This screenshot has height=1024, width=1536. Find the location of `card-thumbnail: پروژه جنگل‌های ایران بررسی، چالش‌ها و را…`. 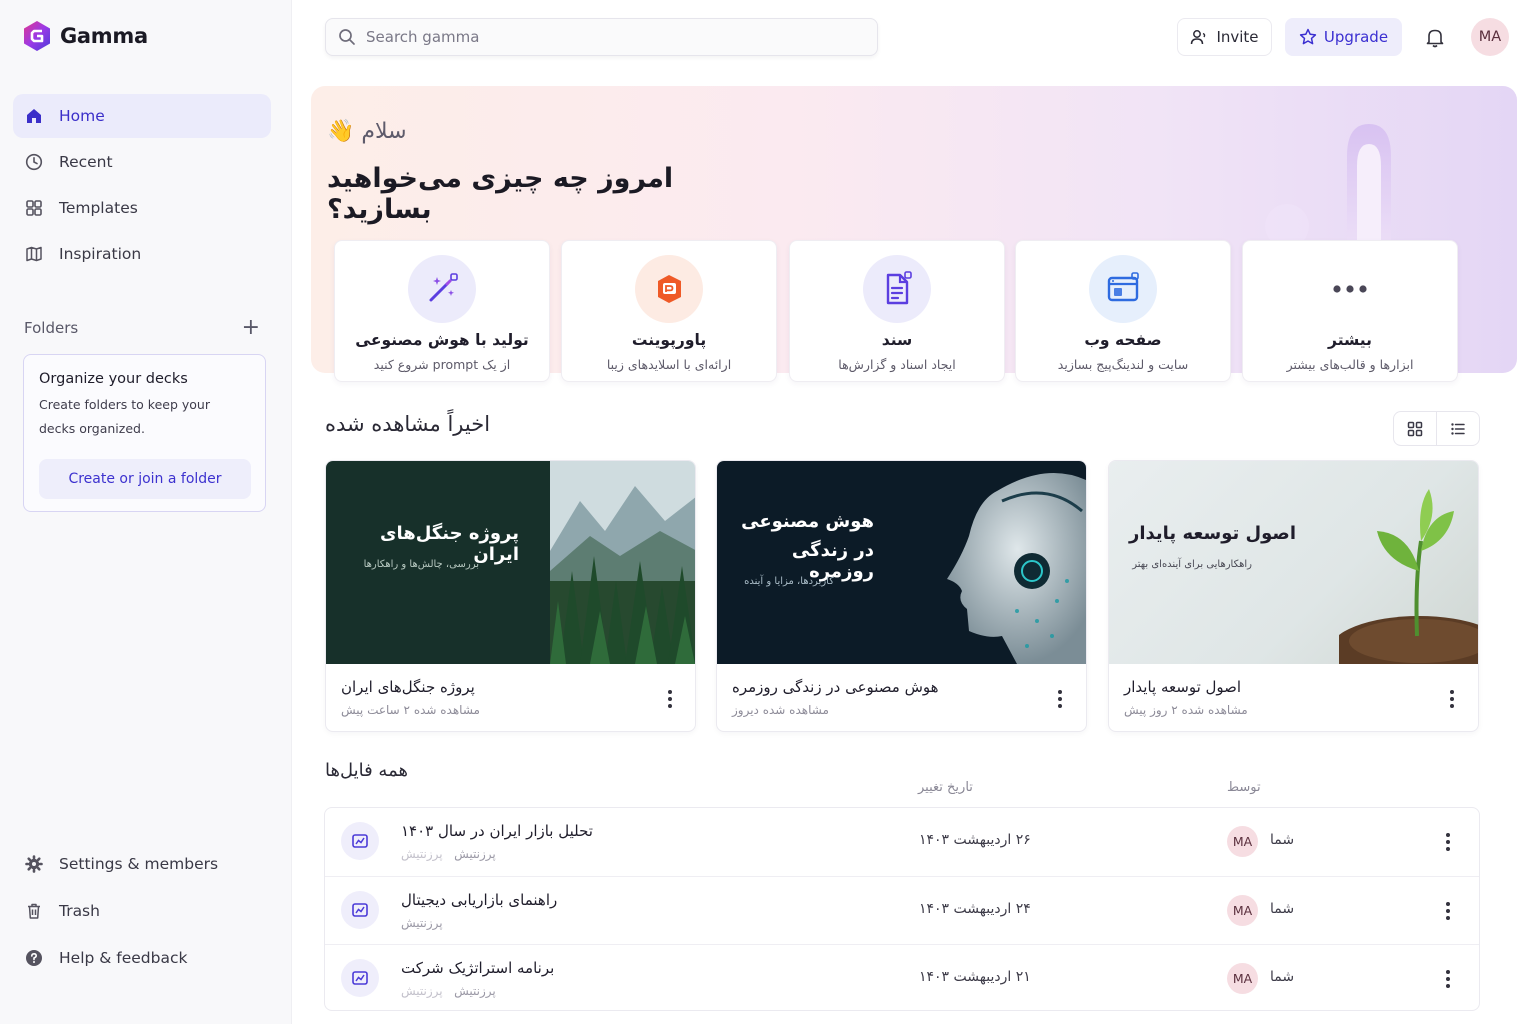

card-thumbnail: پروژه جنگل‌های ایران بررسی، چالش‌ها و را… is located at coordinates (510, 562).